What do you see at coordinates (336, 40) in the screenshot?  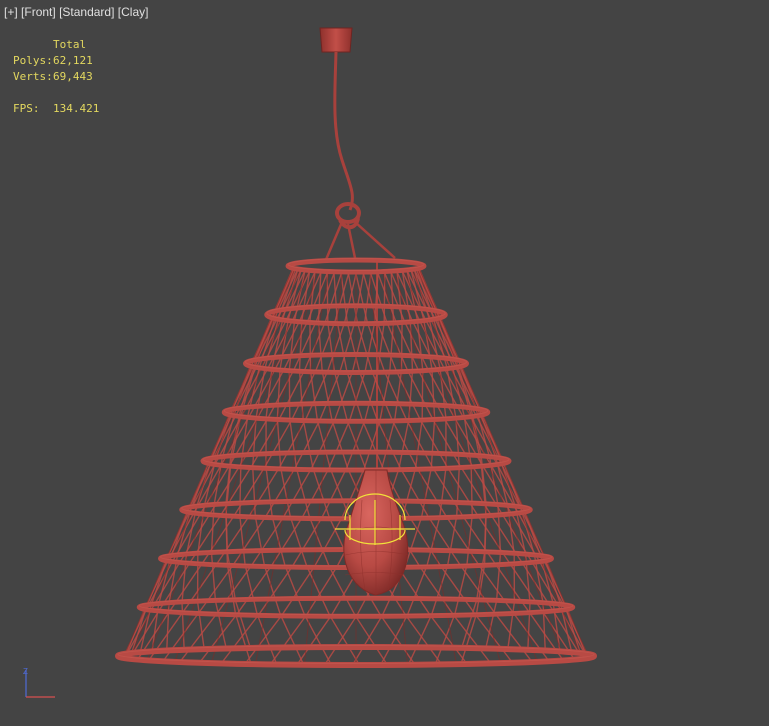 I see `ceiling-canopy` at bounding box center [336, 40].